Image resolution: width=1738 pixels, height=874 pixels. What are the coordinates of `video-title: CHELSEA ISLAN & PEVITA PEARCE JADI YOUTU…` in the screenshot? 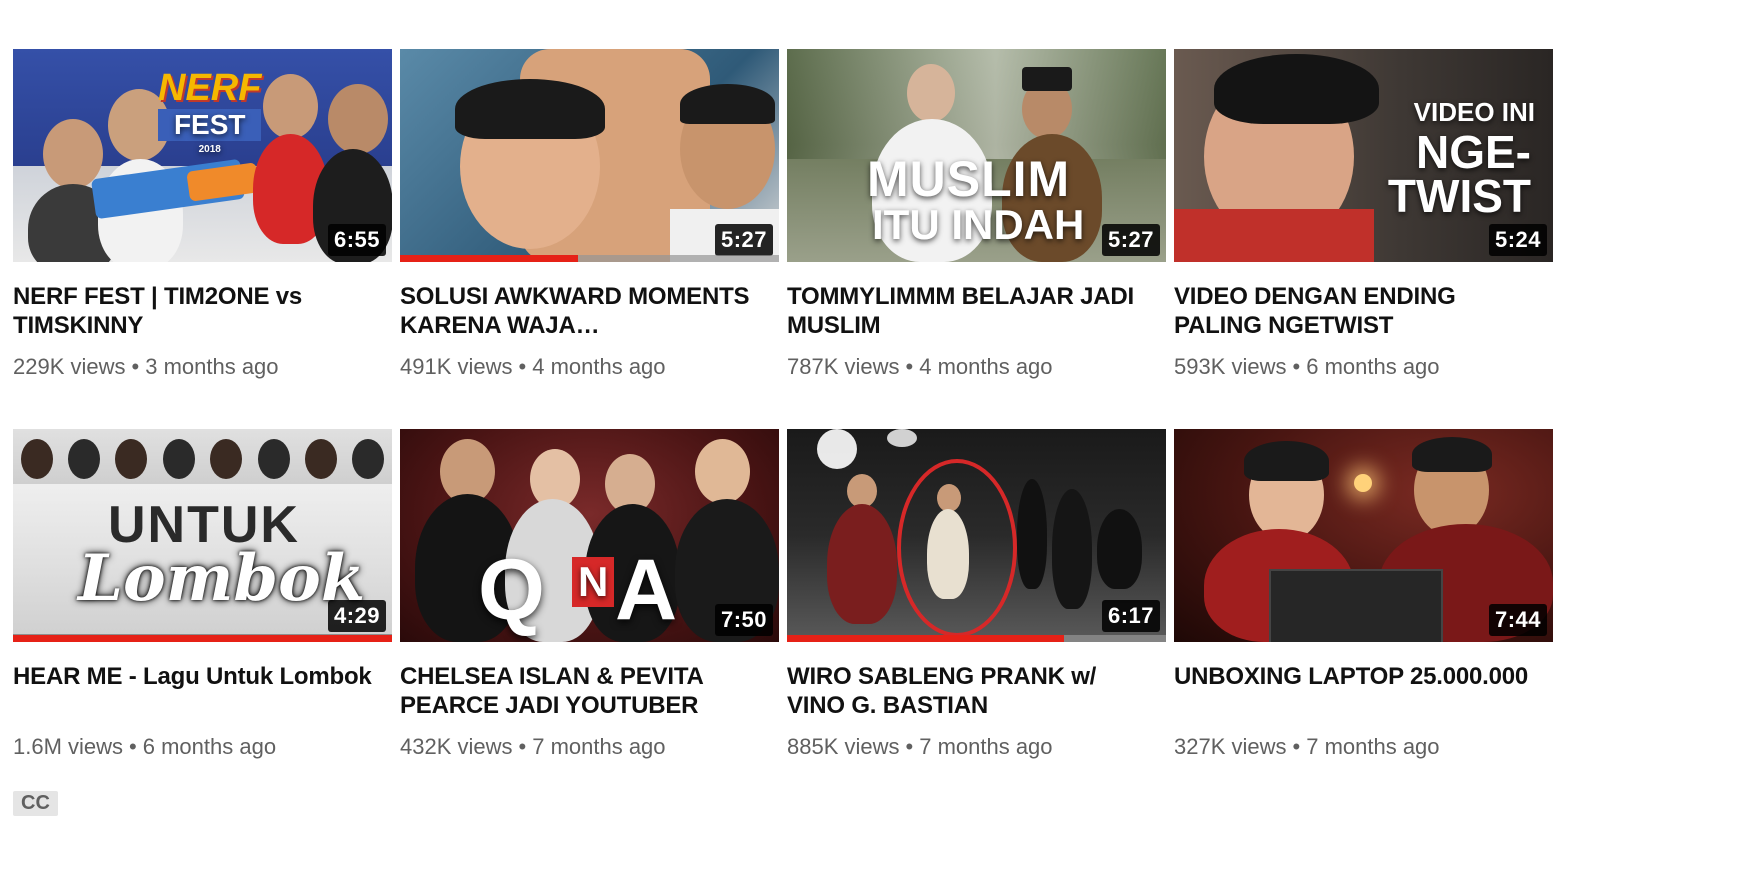 It's located at (580, 691).